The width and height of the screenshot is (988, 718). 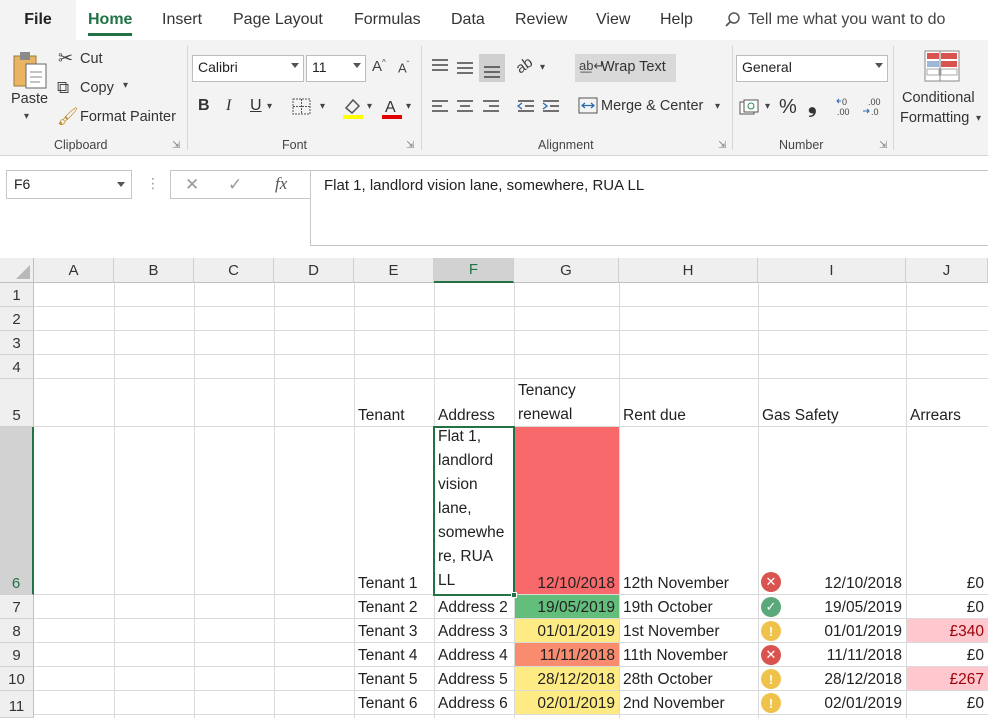 What do you see at coordinates (17, 295) in the screenshot?
I see `row-header-1: 1` at bounding box center [17, 295].